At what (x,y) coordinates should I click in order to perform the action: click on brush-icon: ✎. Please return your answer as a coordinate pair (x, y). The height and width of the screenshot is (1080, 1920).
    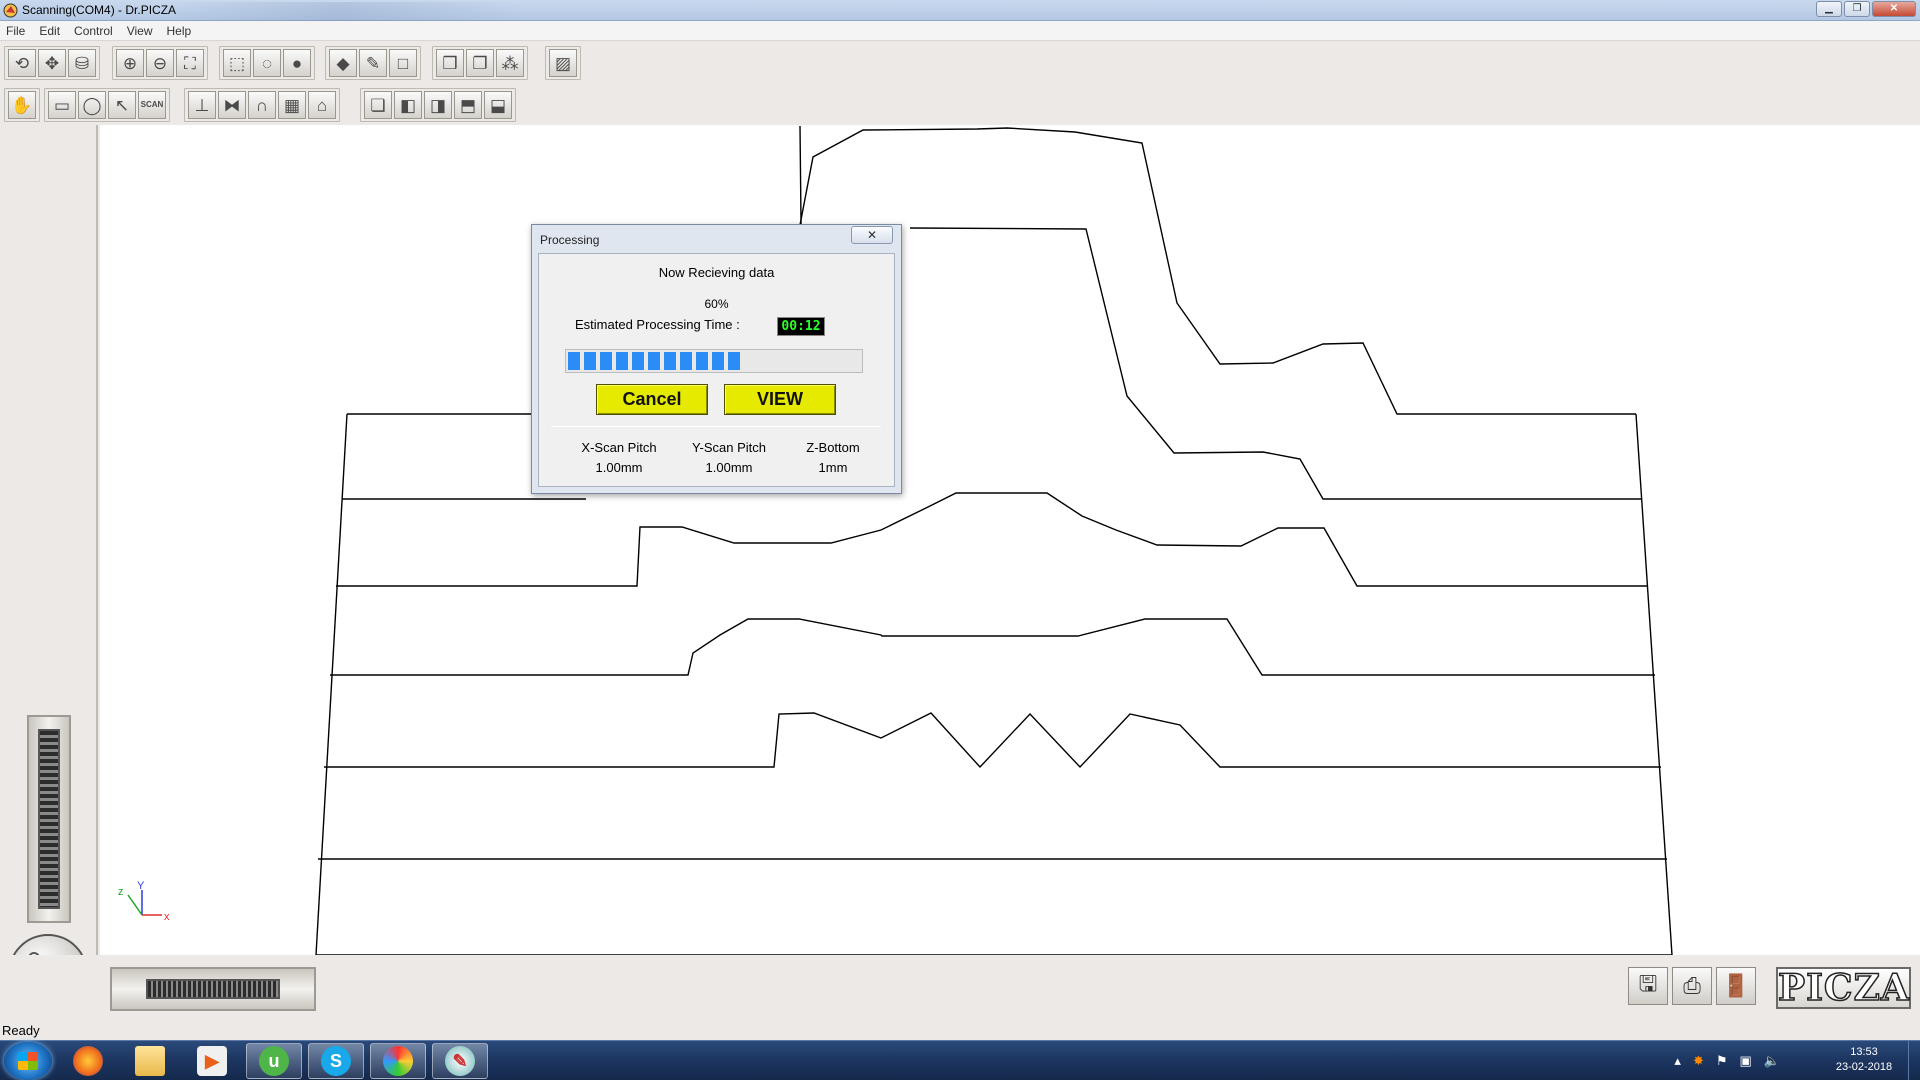
    Looking at the image, I should click on (373, 63).